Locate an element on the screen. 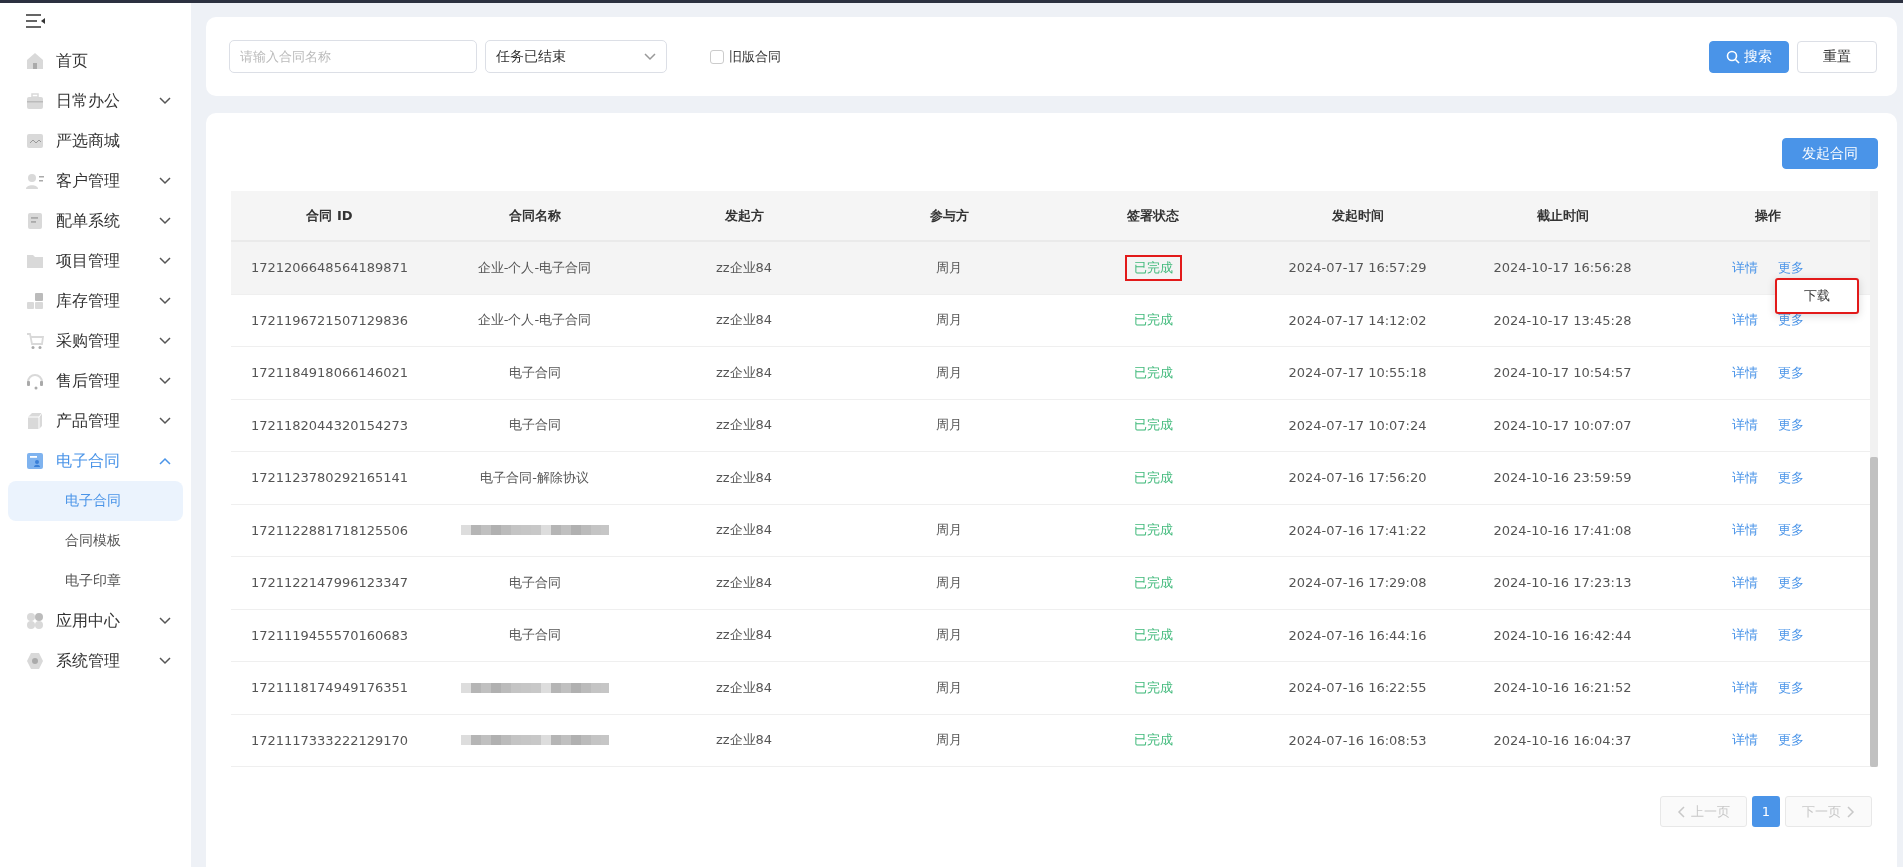  cart-icon is located at coordinates (35, 341).